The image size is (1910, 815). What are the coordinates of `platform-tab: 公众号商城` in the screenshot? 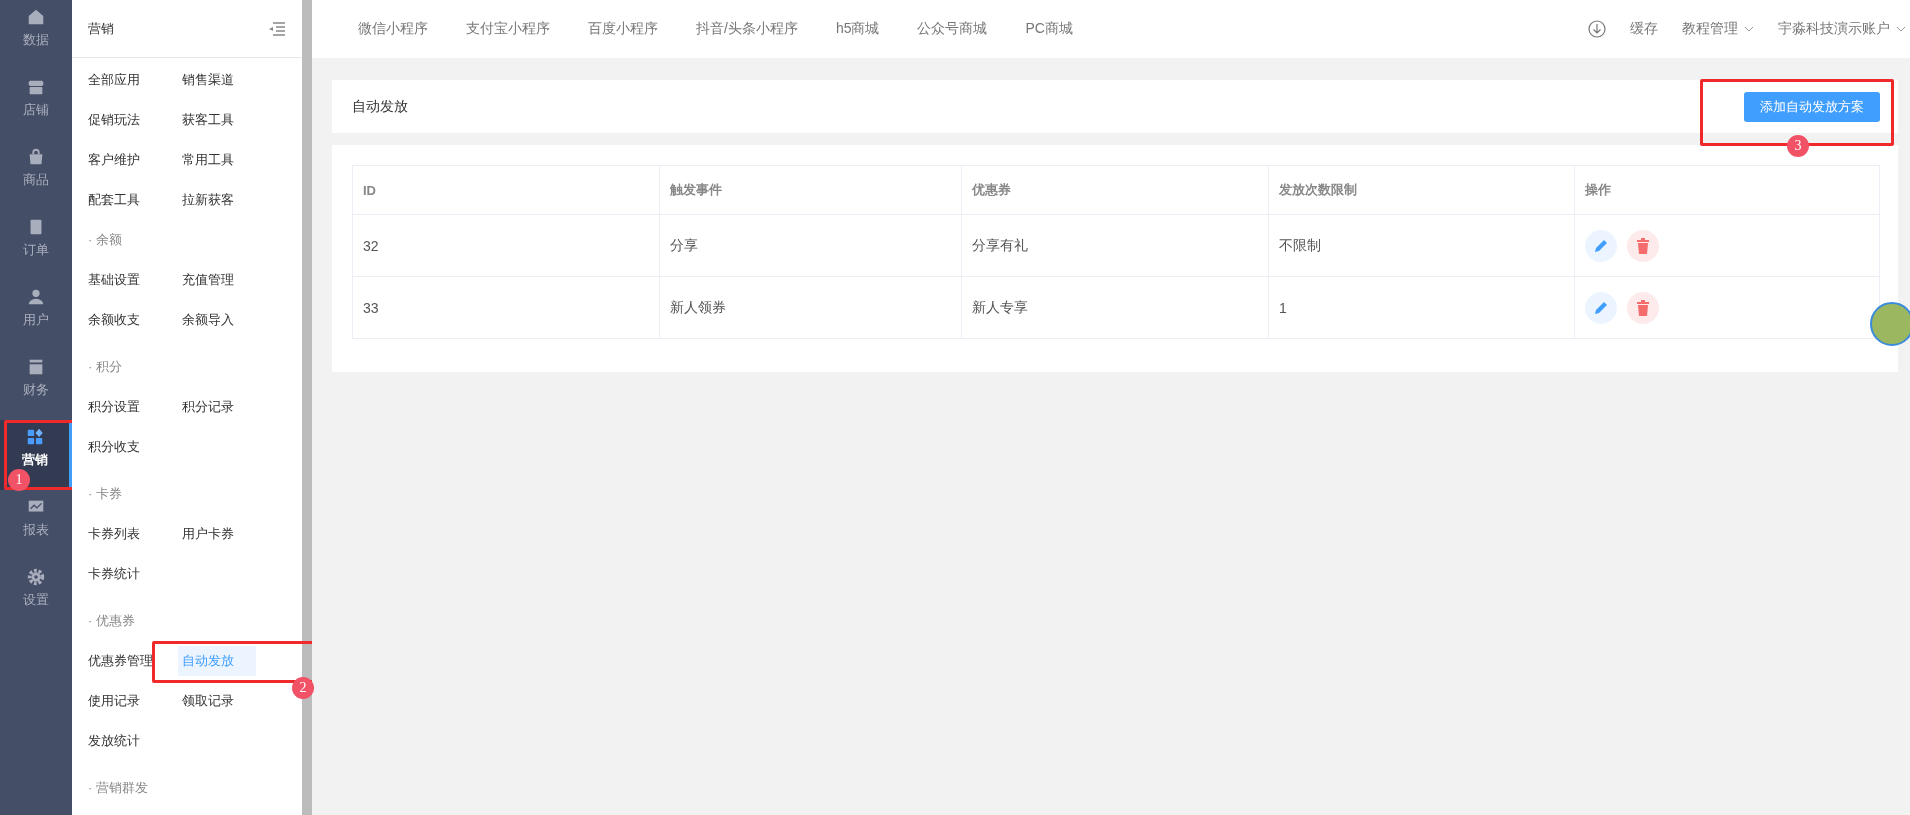 It's located at (952, 29).